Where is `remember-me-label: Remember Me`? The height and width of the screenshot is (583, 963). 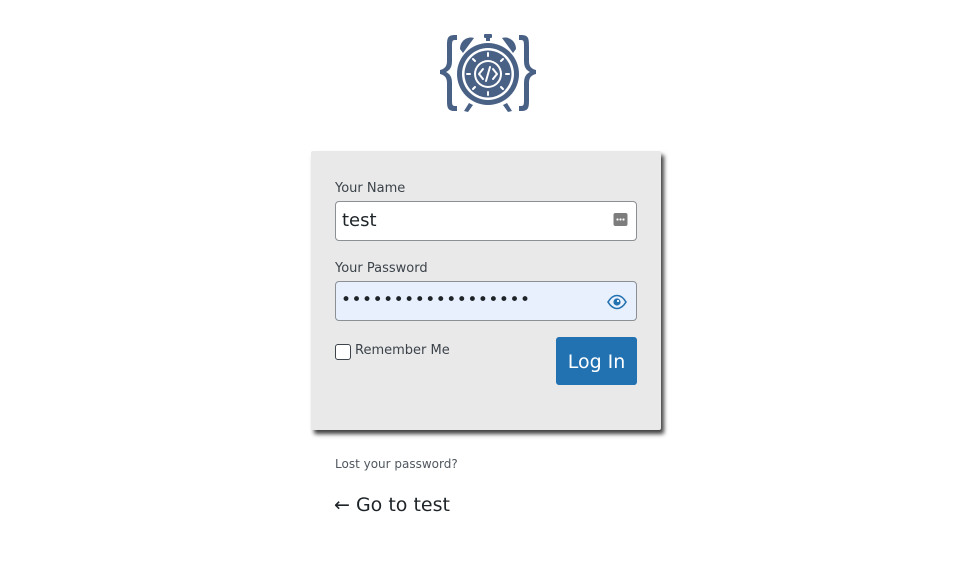 remember-me-label: Remember Me is located at coordinates (402, 350).